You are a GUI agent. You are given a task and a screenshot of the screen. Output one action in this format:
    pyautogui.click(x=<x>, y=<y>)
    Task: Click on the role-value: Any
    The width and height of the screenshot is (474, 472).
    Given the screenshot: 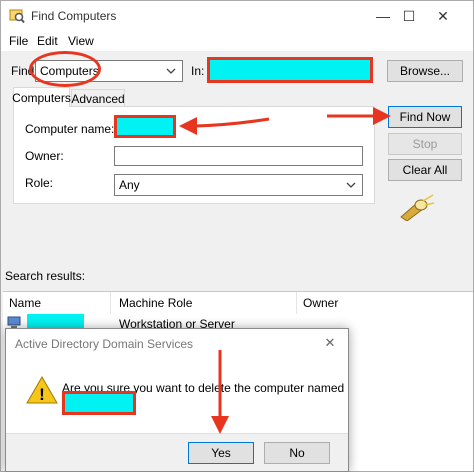 What is the action you would take?
    pyautogui.click(x=129, y=185)
    